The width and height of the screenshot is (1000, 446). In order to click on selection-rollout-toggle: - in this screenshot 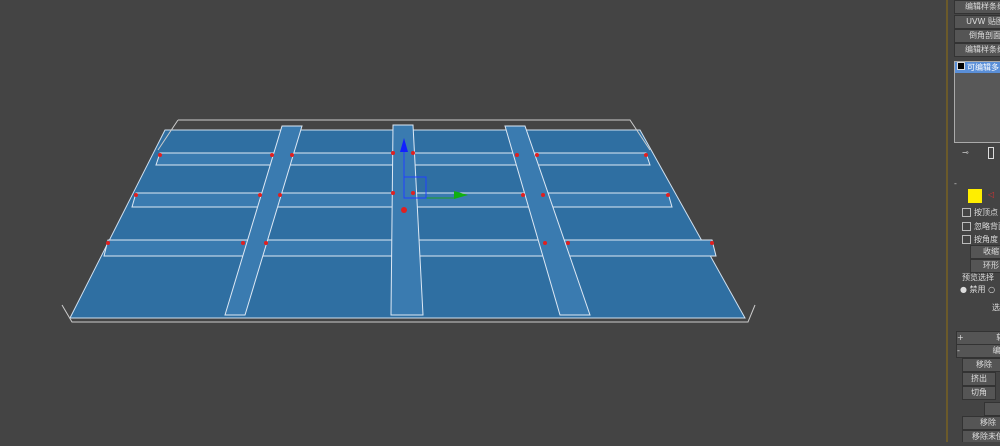, I will do `click(955, 183)`.